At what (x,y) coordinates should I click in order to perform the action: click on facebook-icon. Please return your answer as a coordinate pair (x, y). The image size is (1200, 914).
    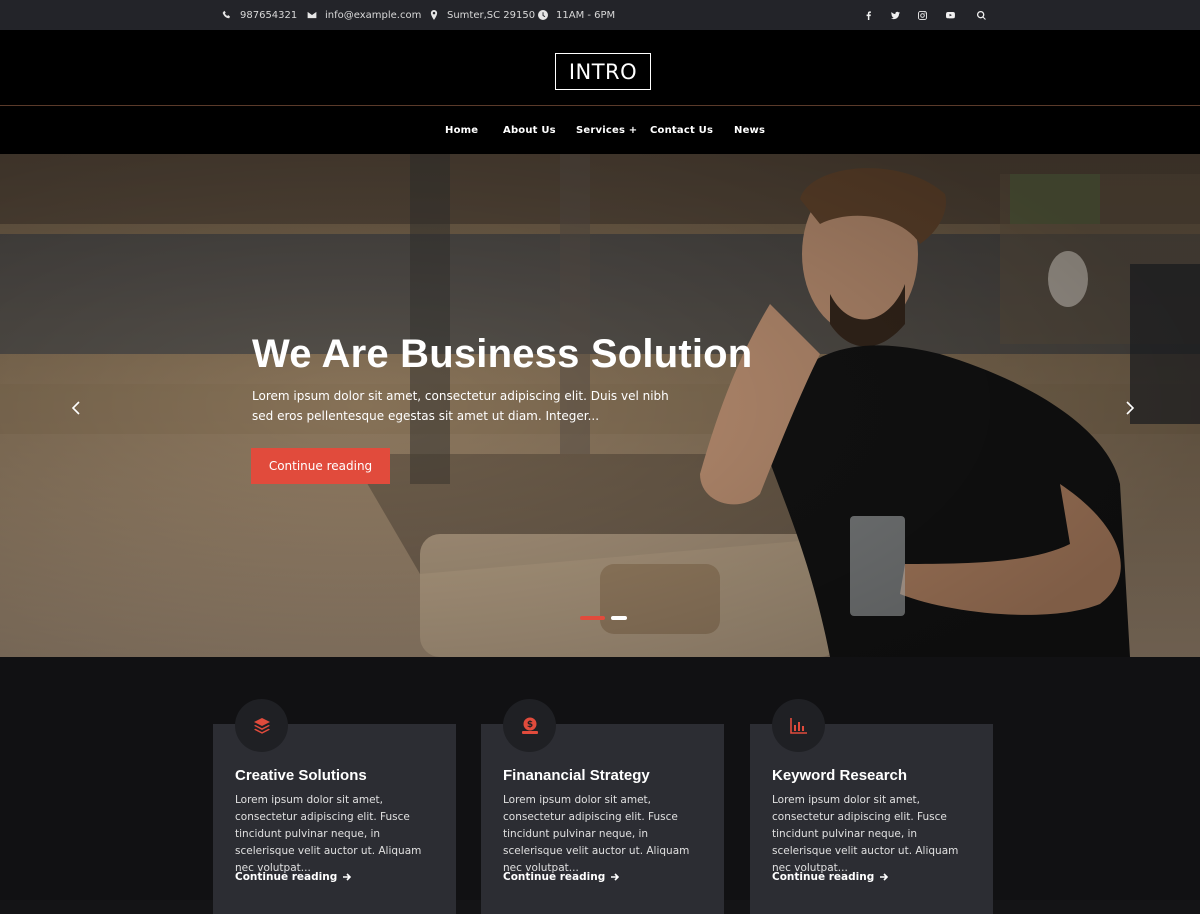
    Looking at the image, I should click on (868, 15).